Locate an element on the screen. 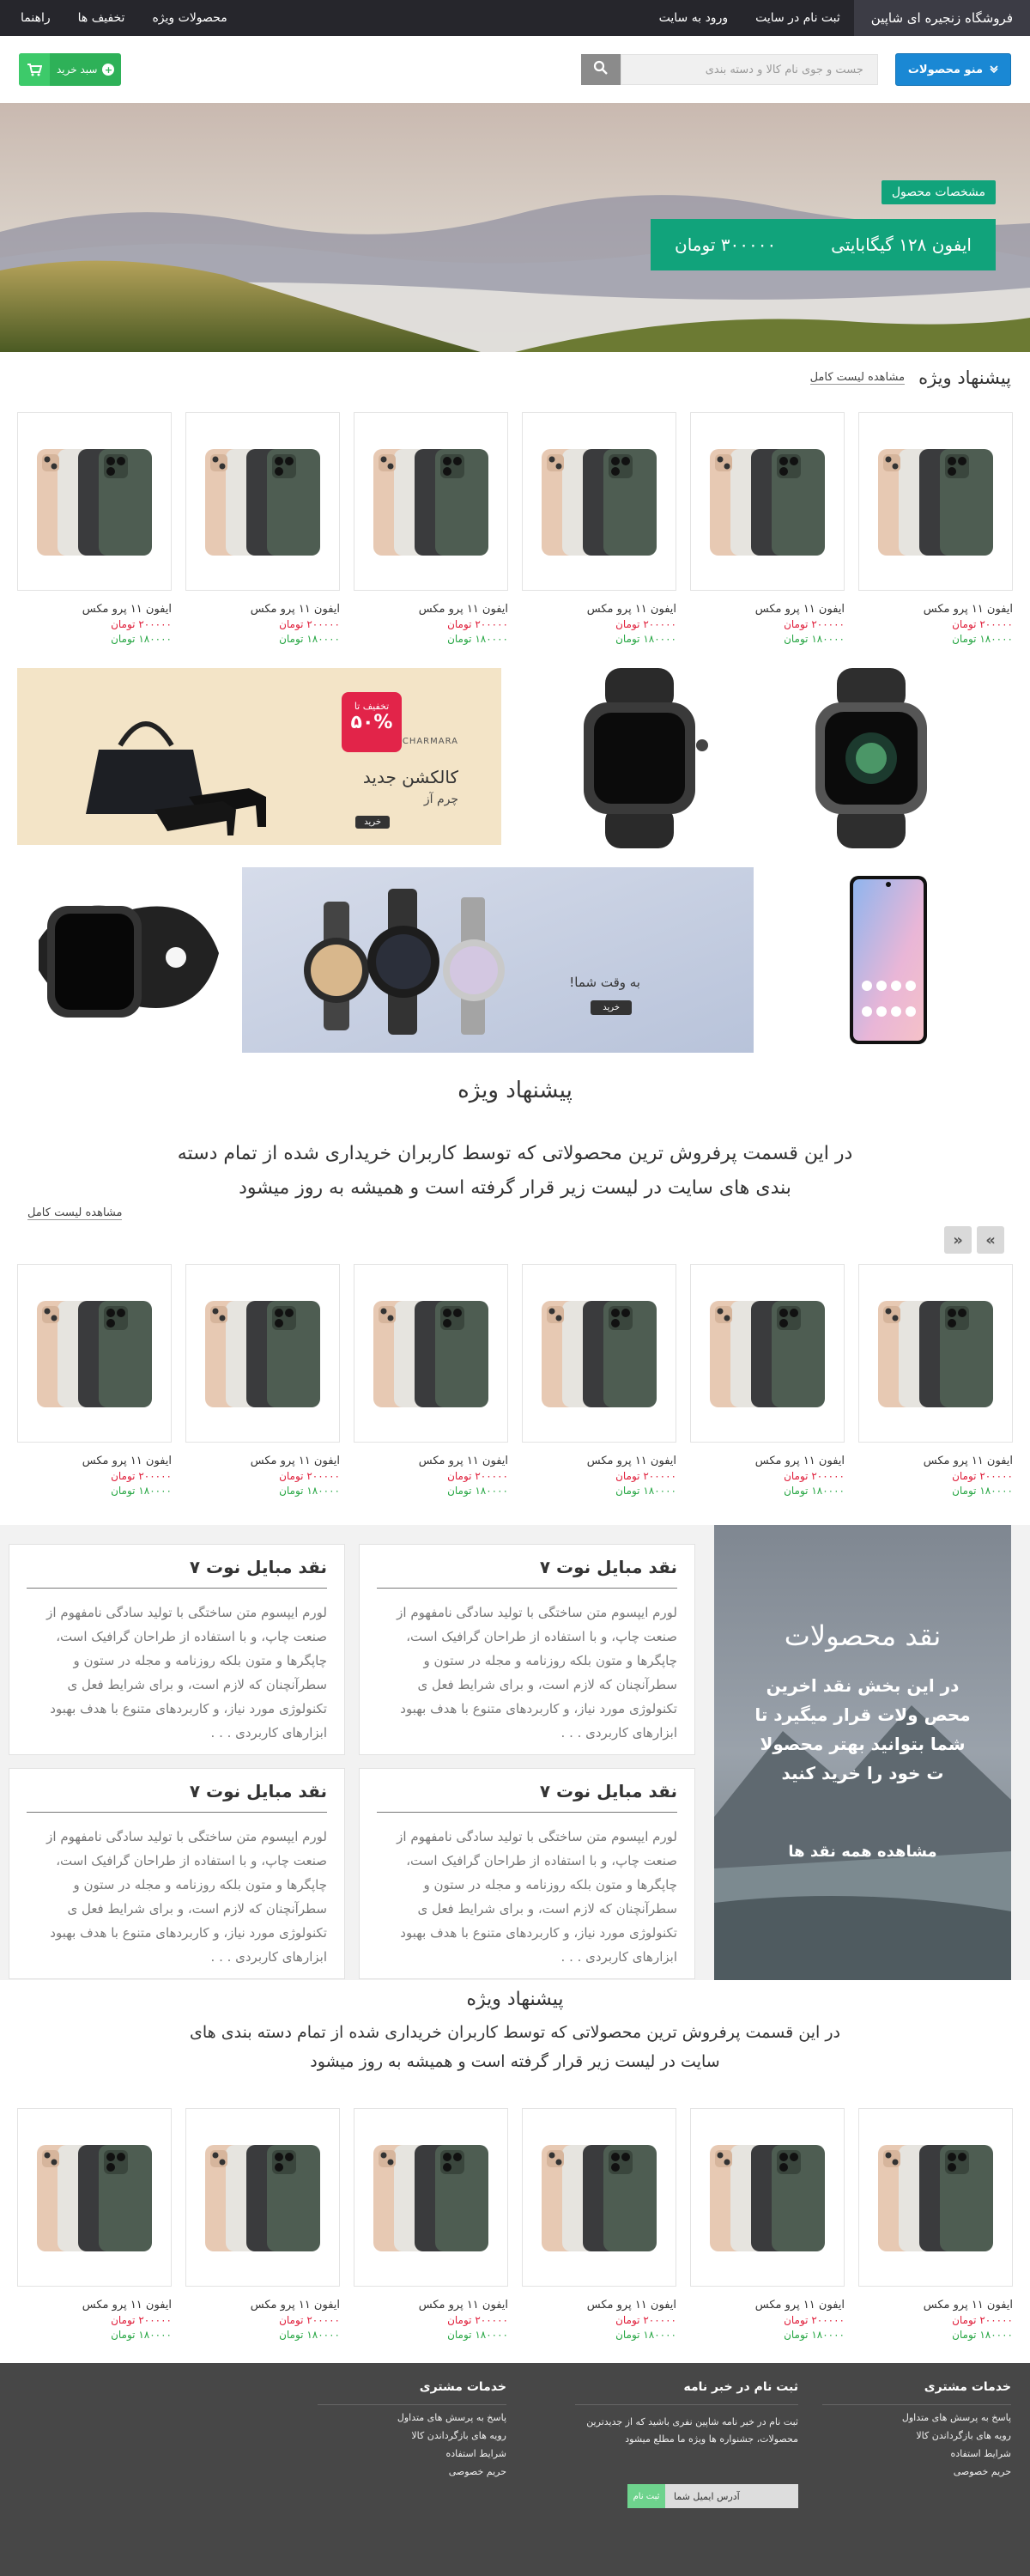 This screenshot has width=1030, height=2576. product-menu-button: منو محصولات is located at coordinates (952, 69).